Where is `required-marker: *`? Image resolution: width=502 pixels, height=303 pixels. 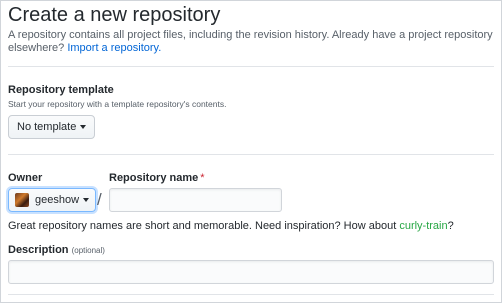 required-marker: * is located at coordinates (202, 178).